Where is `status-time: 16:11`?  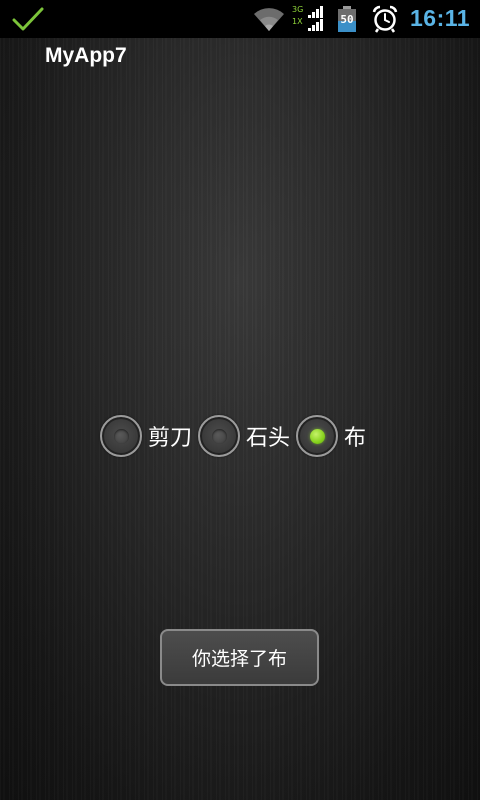 status-time: 16:11 is located at coordinates (440, 18).